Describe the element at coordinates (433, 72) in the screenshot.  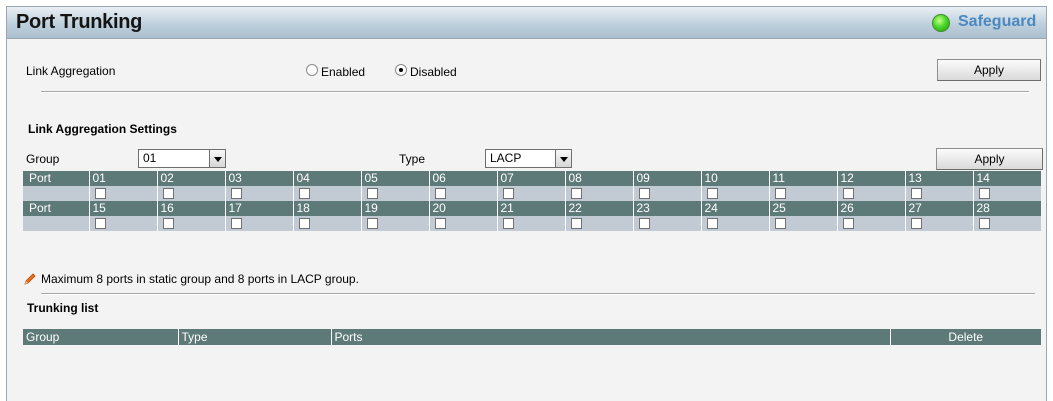
I see `disabled-label: Disabled` at that location.